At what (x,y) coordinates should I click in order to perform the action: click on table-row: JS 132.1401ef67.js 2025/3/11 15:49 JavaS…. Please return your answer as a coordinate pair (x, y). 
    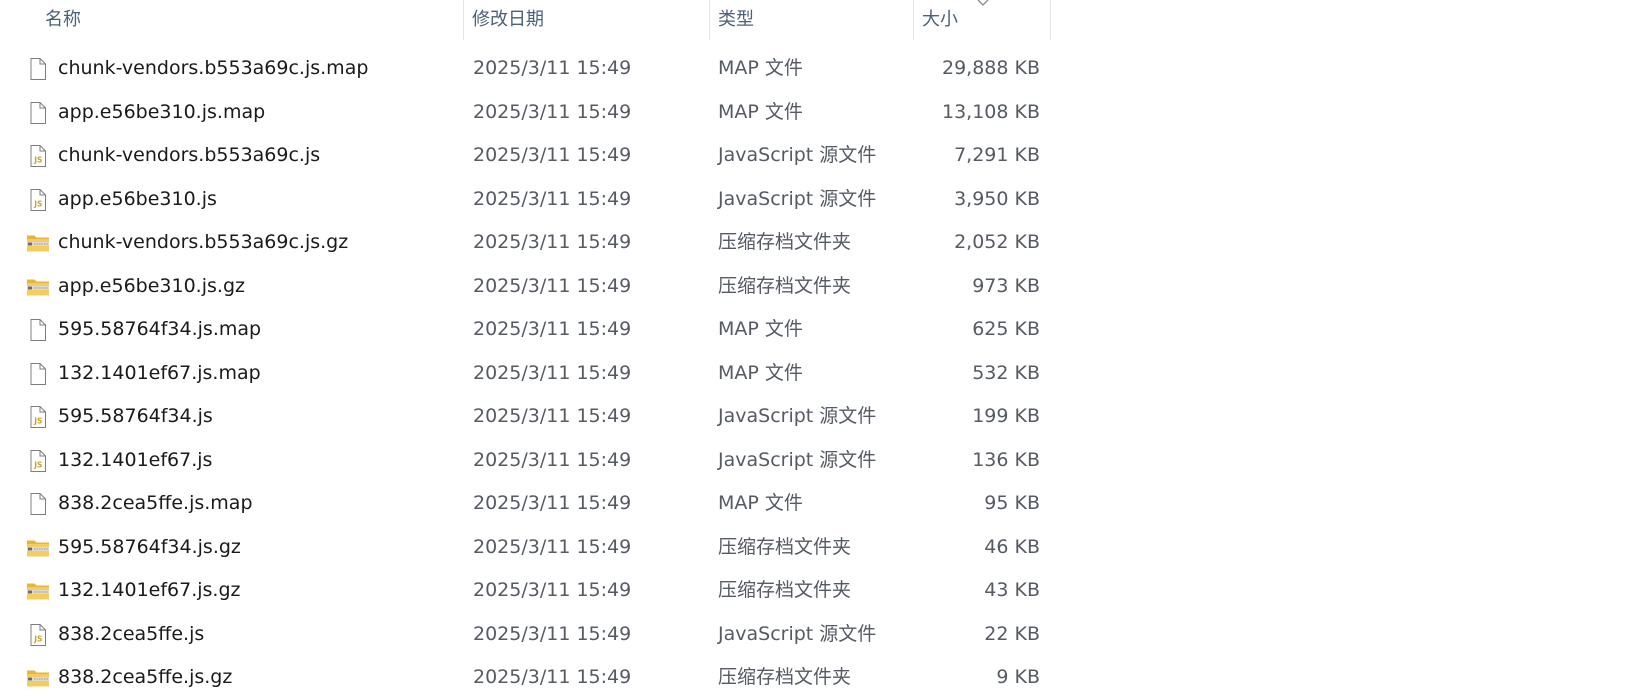
    Looking at the image, I should click on (525, 461).